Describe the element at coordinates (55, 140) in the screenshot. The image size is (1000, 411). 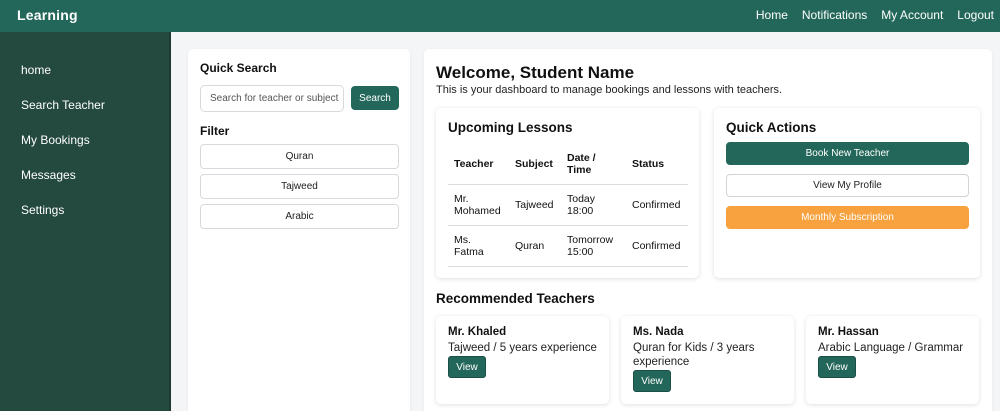
I see `sidebar-item-my-bookings: My Bookings` at that location.